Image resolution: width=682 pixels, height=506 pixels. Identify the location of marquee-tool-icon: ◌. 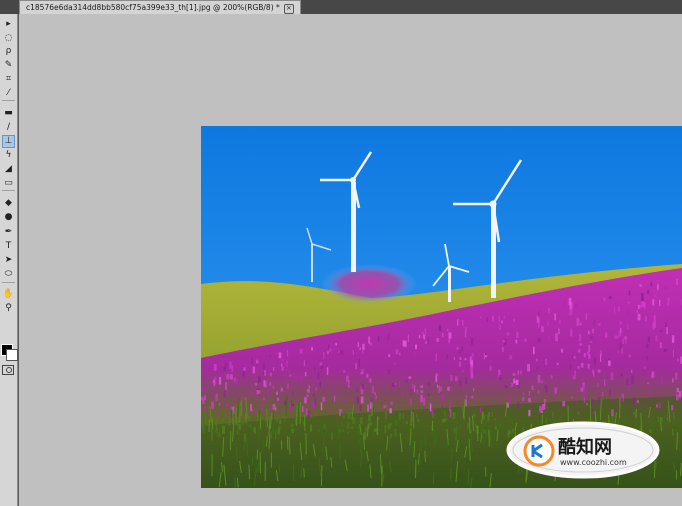
(8, 38).